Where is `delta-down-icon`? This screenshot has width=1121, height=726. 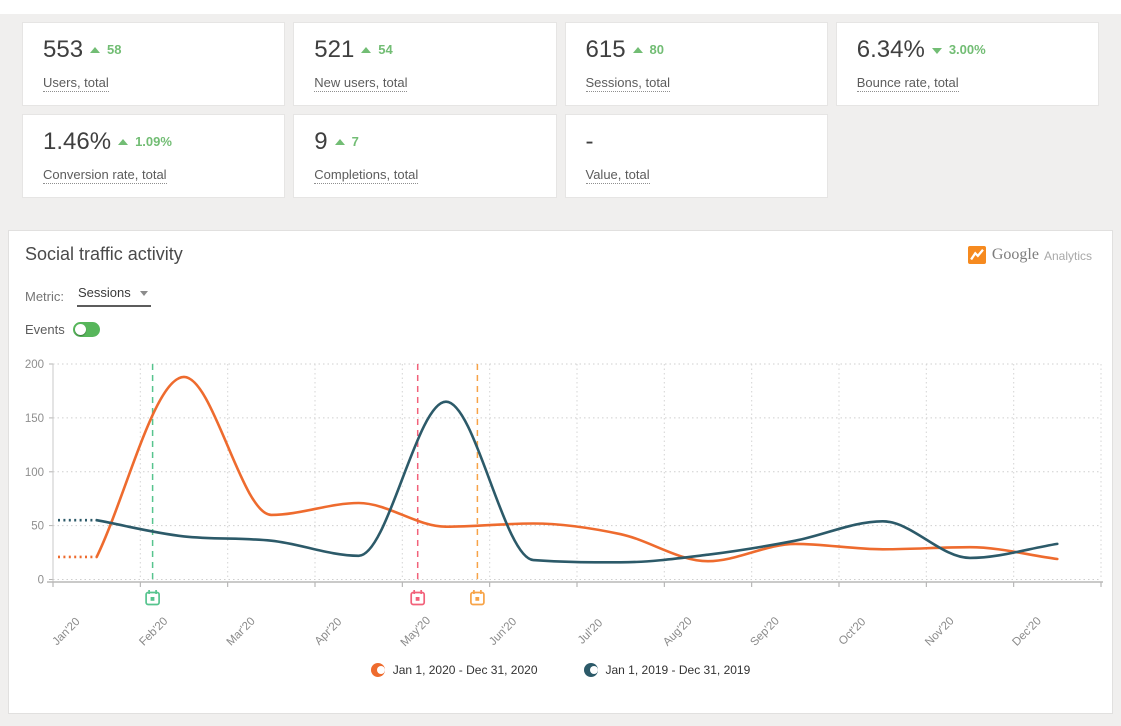 delta-down-icon is located at coordinates (936, 51).